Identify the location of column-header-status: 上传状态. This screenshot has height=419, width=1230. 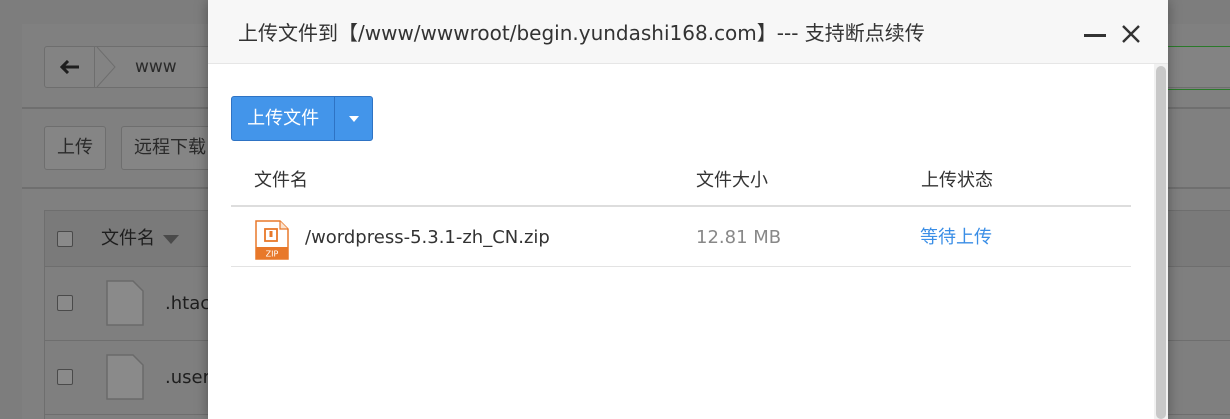
(957, 180).